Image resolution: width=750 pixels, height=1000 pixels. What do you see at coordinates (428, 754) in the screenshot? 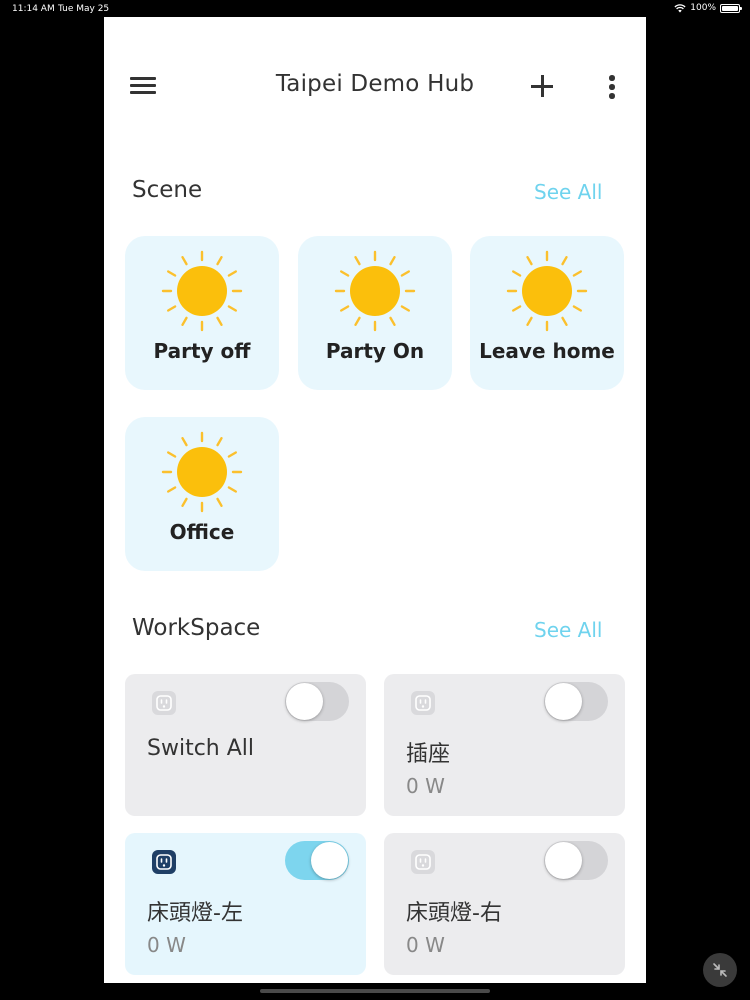
I see `device-name: 插座` at bounding box center [428, 754].